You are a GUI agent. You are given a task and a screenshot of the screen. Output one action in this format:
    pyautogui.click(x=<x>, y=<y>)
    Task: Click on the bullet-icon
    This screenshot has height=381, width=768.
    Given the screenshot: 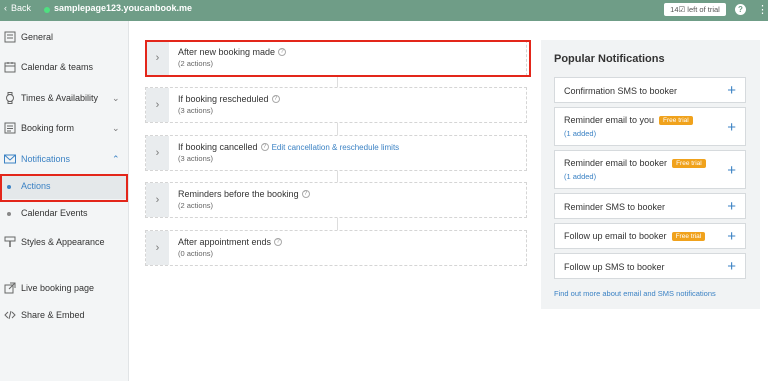 What is the action you would take?
    pyautogui.click(x=9, y=214)
    